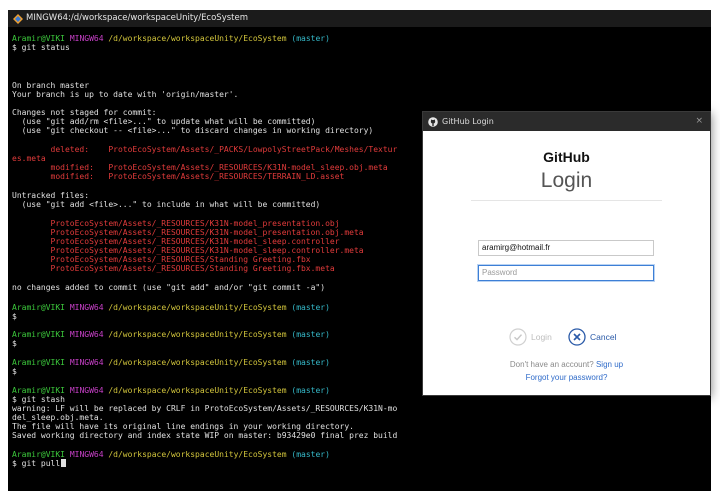  What do you see at coordinates (541, 337) in the screenshot?
I see `login-button-label: Login` at bounding box center [541, 337].